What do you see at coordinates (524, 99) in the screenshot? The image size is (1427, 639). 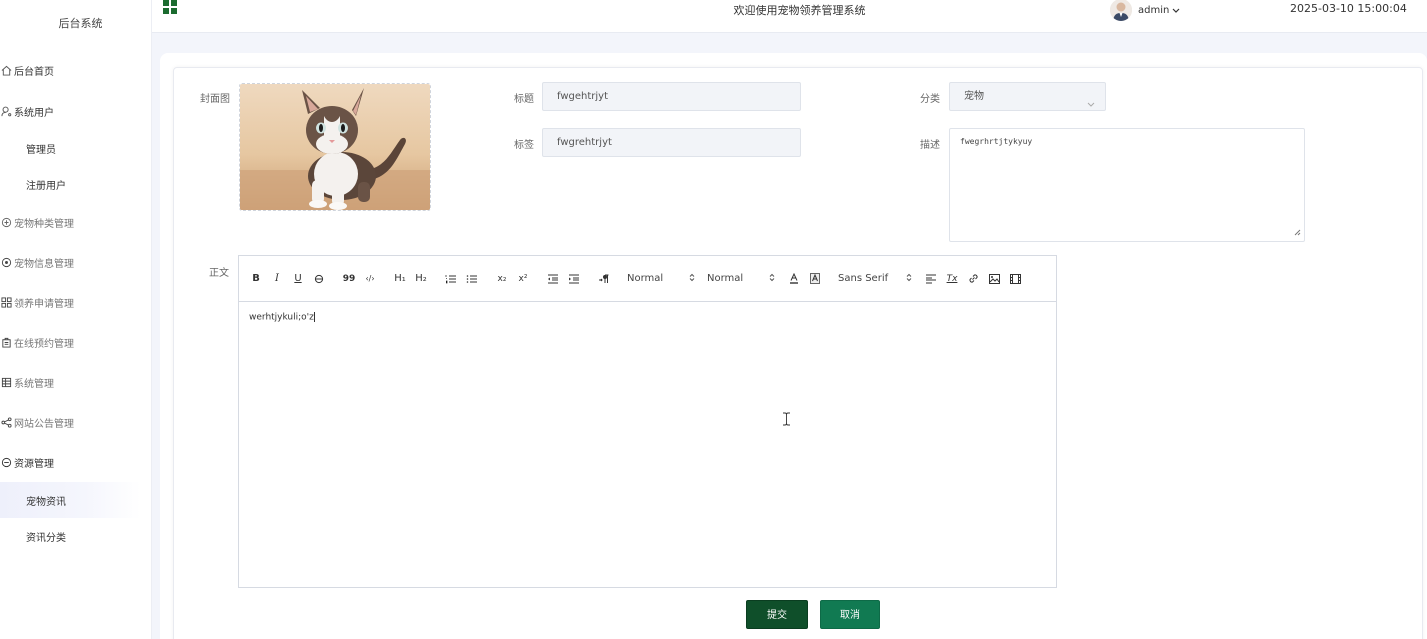 I see `title-label: 标题` at bounding box center [524, 99].